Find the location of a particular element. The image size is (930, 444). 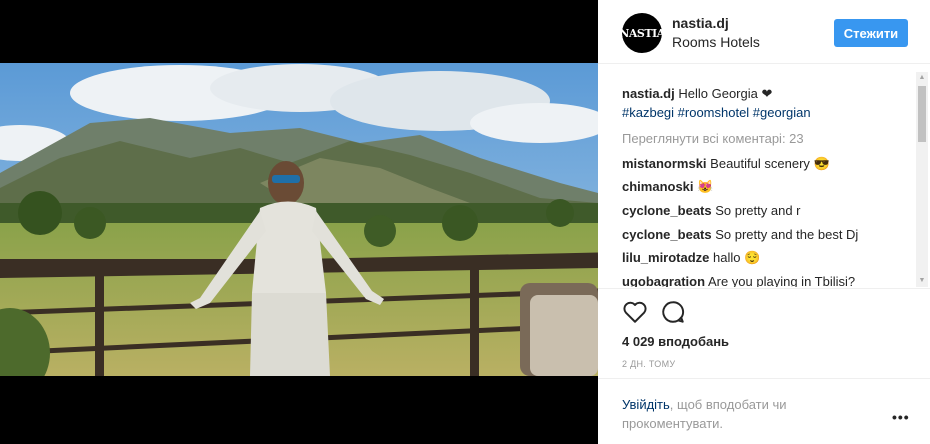

list-item: ugobagration Are you playing in Tbilisi? is located at coordinates (738, 280).